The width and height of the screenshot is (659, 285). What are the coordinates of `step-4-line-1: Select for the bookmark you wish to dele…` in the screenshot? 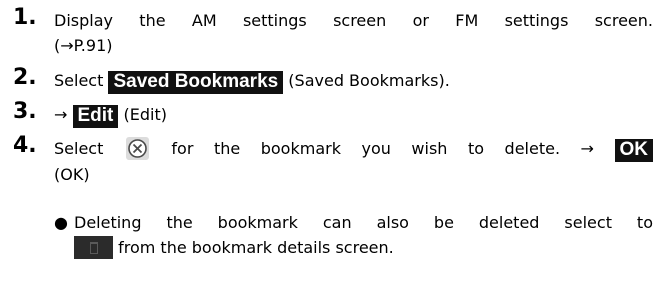 It's located at (353, 149).